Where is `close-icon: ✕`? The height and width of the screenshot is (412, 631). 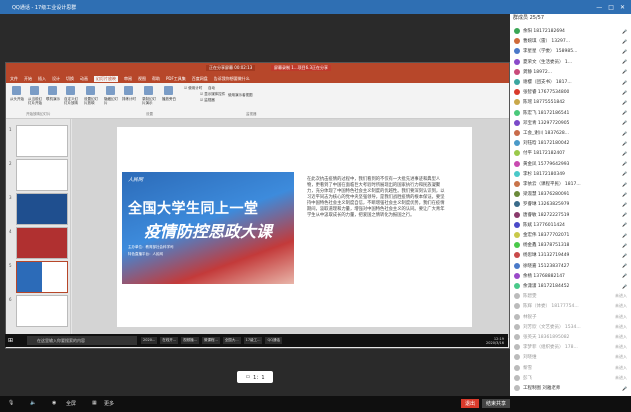 close-icon: ✕ is located at coordinates (622, 7).